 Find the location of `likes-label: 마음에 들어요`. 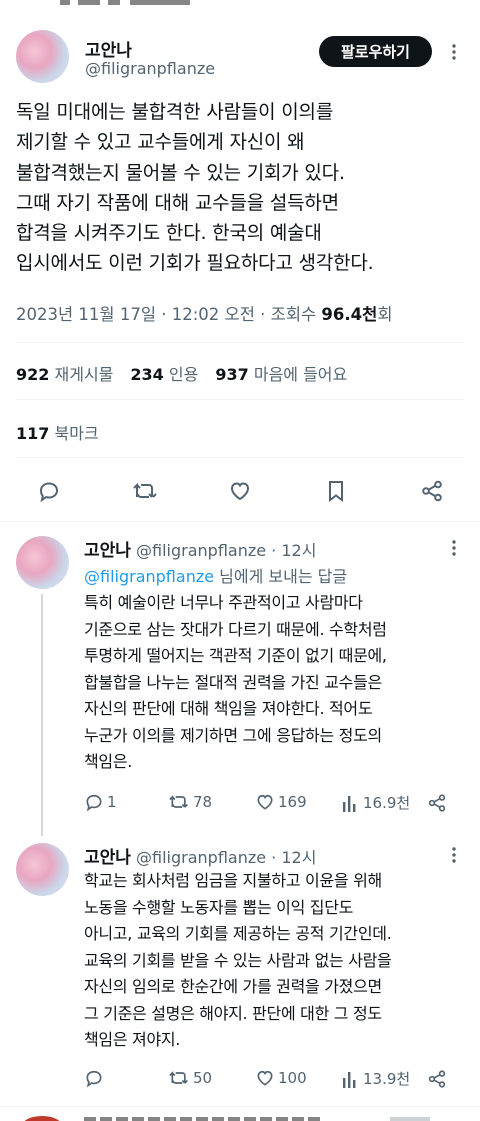

likes-label: 마음에 들어요 is located at coordinates (300, 374).